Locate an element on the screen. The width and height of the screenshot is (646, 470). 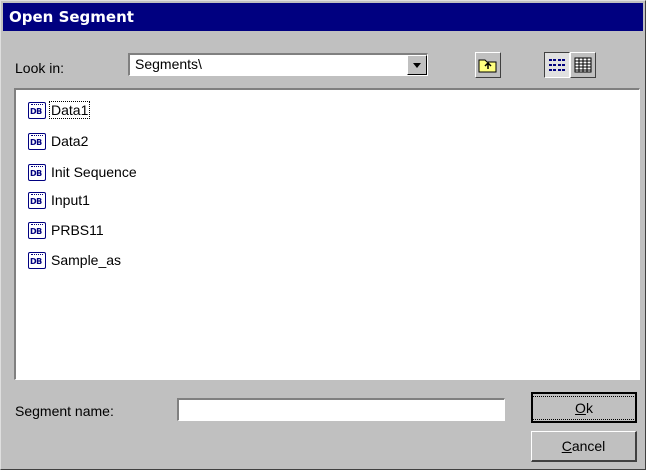
list-item: DB Input1 is located at coordinates (59, 200).